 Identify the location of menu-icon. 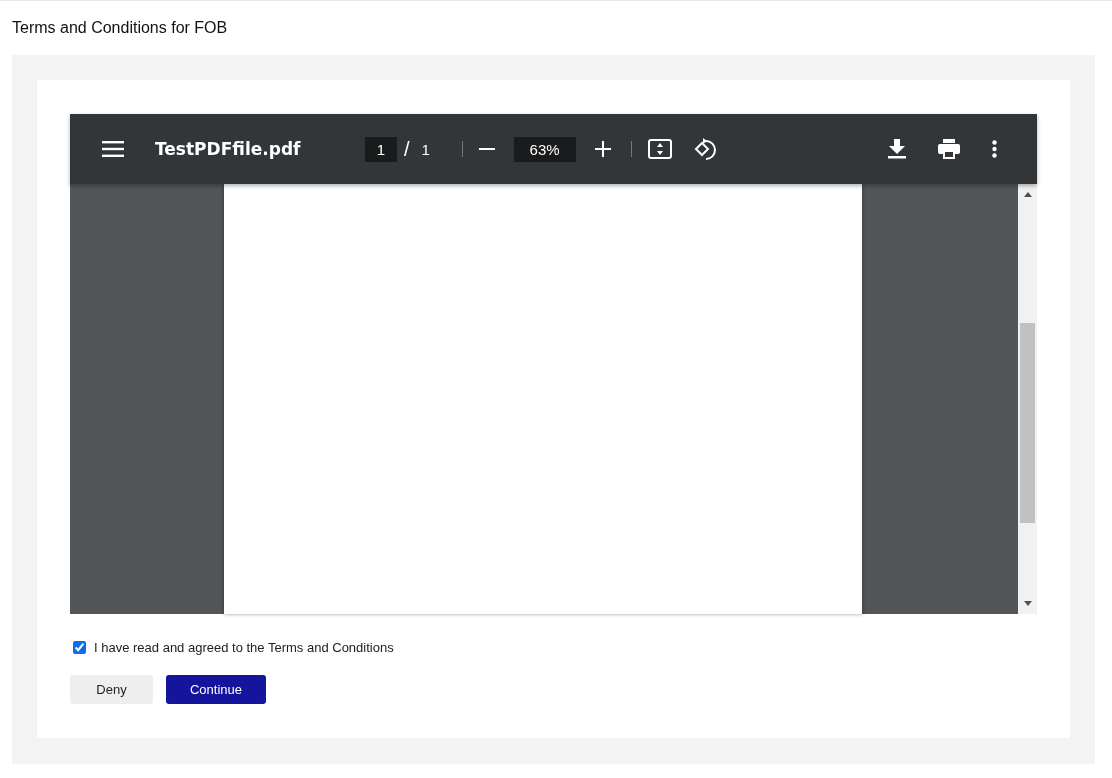
(113, 149).